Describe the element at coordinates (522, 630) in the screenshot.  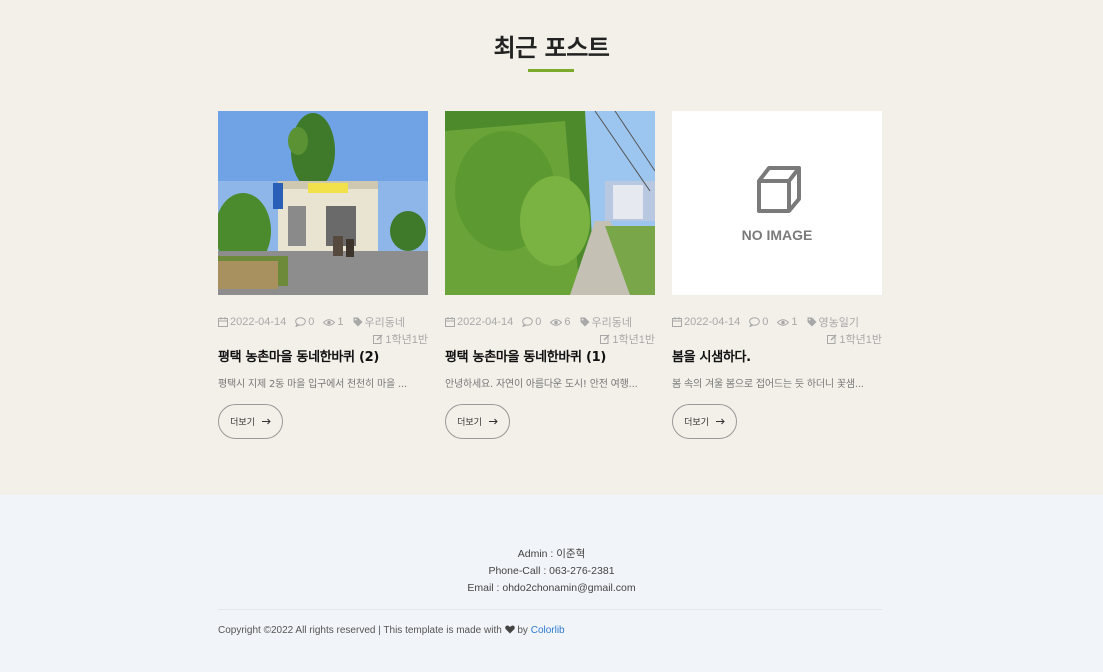
I see `copyright-by: by` at that location.